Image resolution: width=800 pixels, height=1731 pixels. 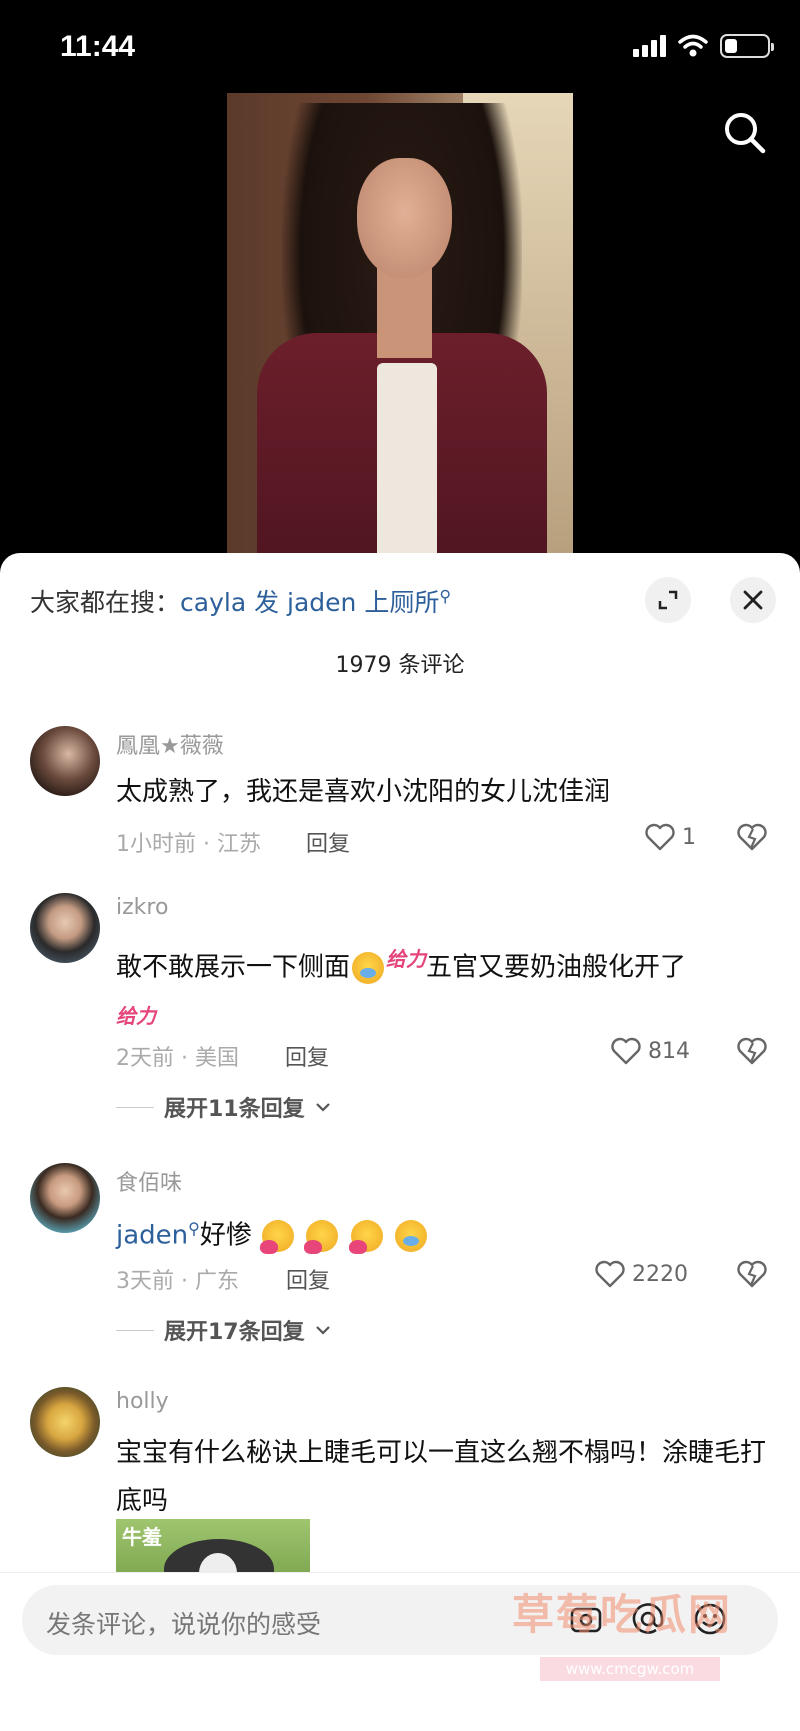 I want to click on expand-replies-label: 展开17条回复, so click(x=234, y=1332).